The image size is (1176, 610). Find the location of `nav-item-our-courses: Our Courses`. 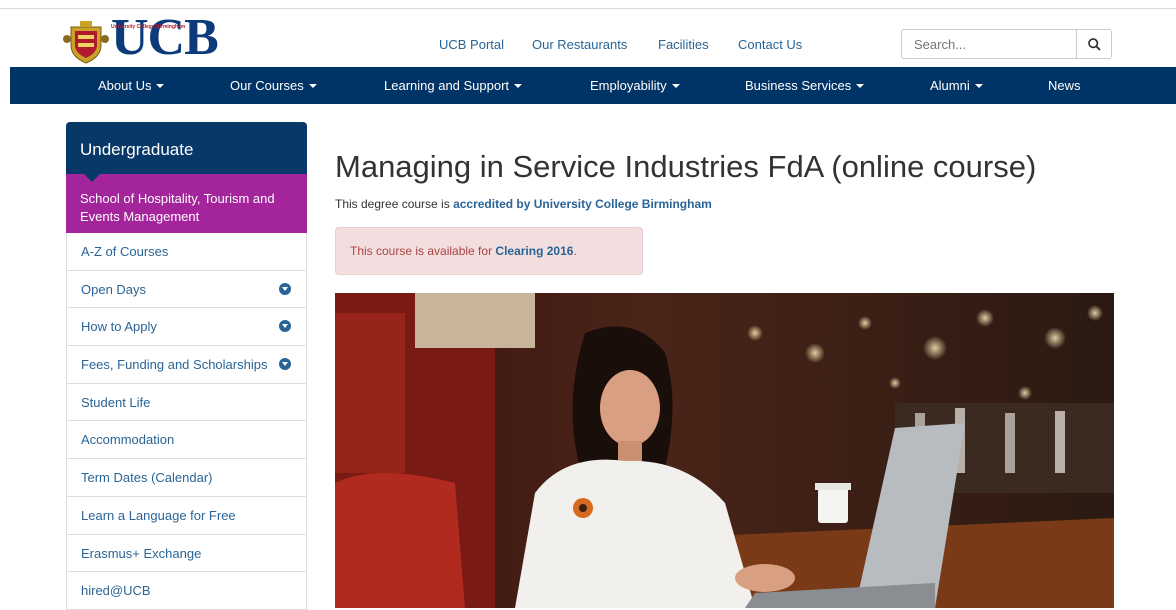

nav-item-our-courses: Our Courses is located at coordinates (273, 85).